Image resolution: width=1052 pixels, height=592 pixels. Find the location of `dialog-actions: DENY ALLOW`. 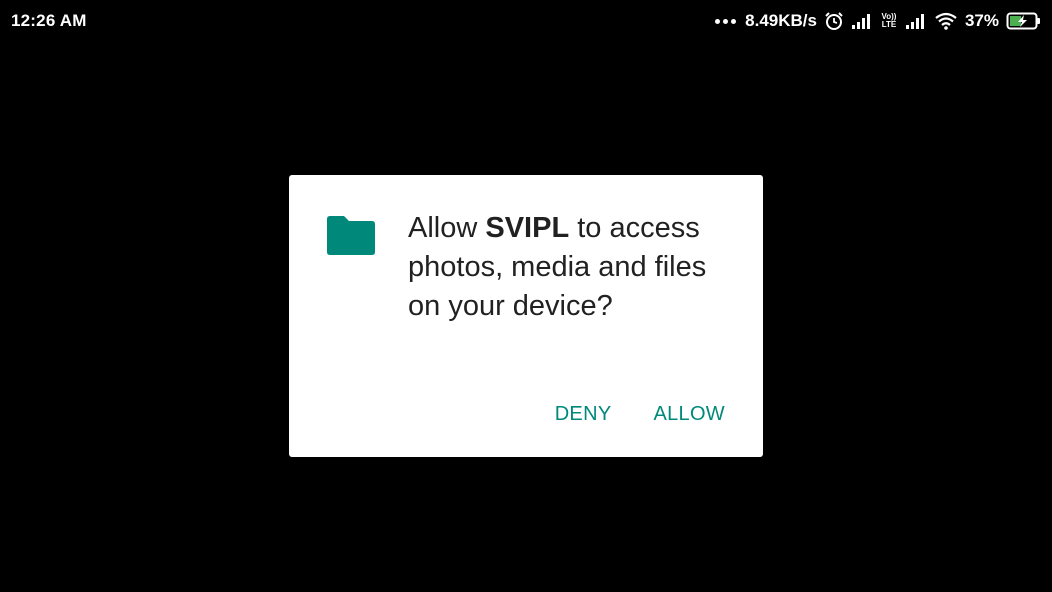

dialog-actions: DENY ALLOW is located at coordinates (629, 414).